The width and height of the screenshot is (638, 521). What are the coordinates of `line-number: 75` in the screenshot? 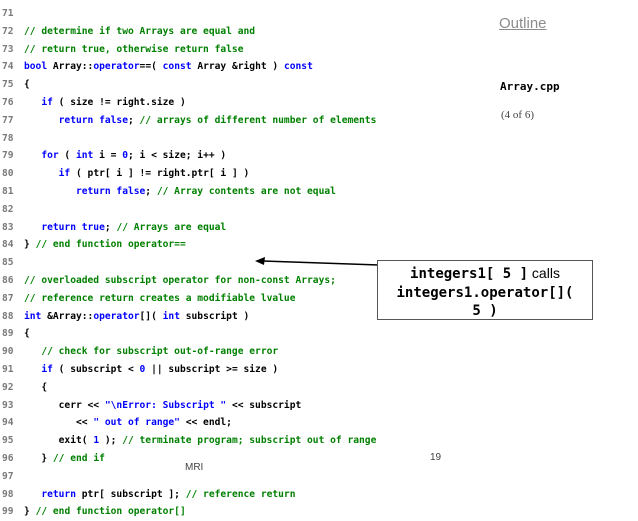 It's located at (8, 85).